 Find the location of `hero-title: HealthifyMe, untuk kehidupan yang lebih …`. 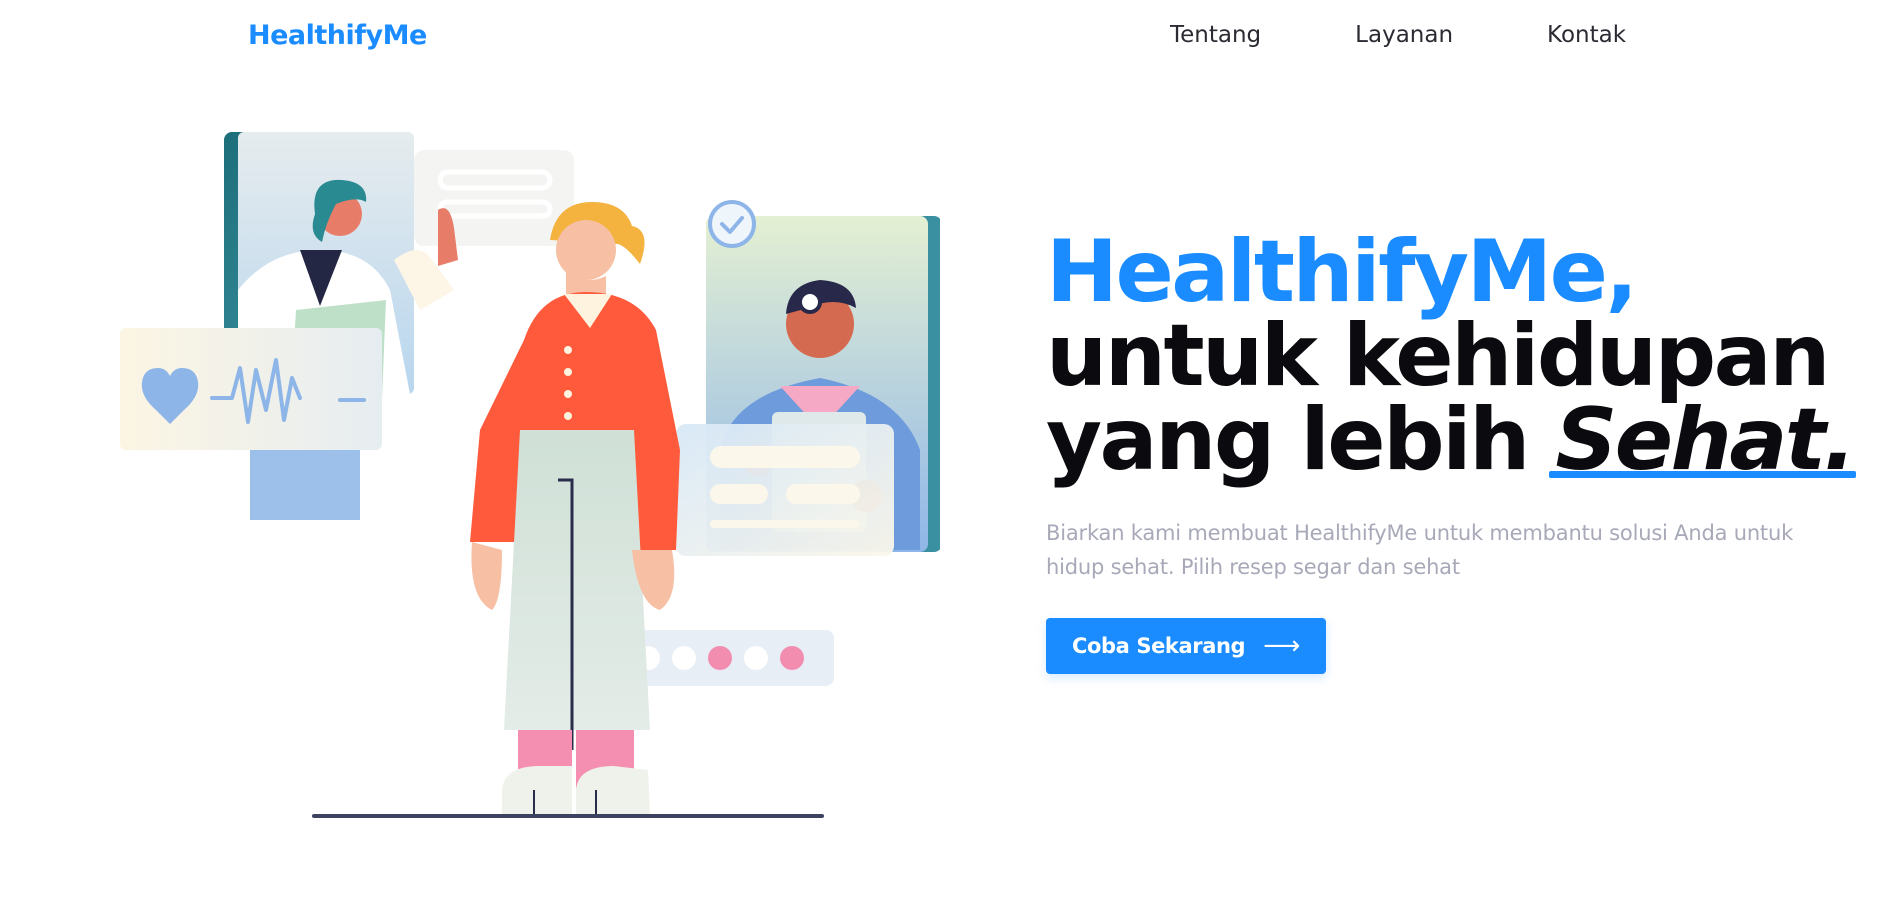

hero-title: HealthifyMe, untuk kehidupan yang lebih … is located at coordinates (1456, 356).